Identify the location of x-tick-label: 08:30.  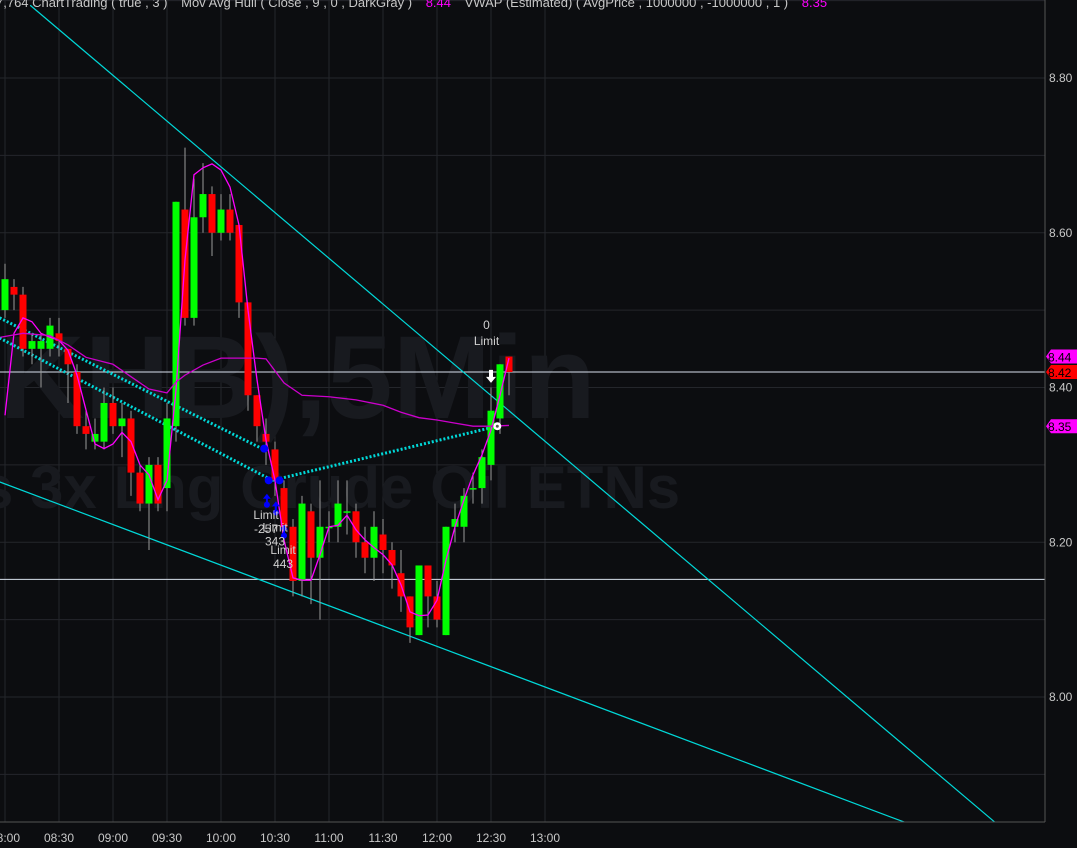
(59, 838).